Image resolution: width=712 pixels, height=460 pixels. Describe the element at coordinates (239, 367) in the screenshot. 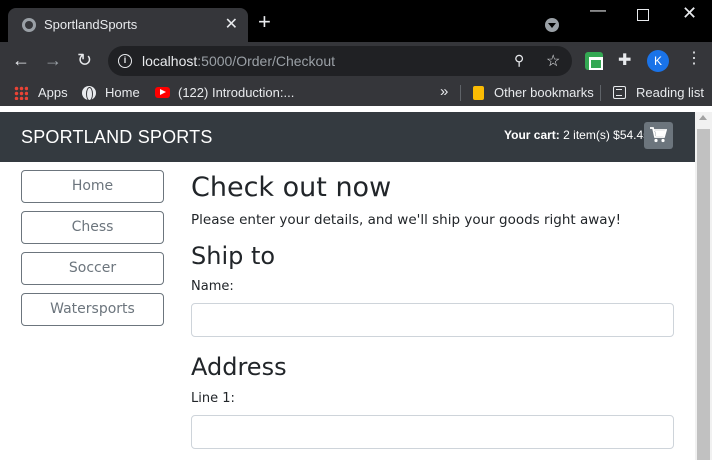

I see `address-heading: Address` at that location.